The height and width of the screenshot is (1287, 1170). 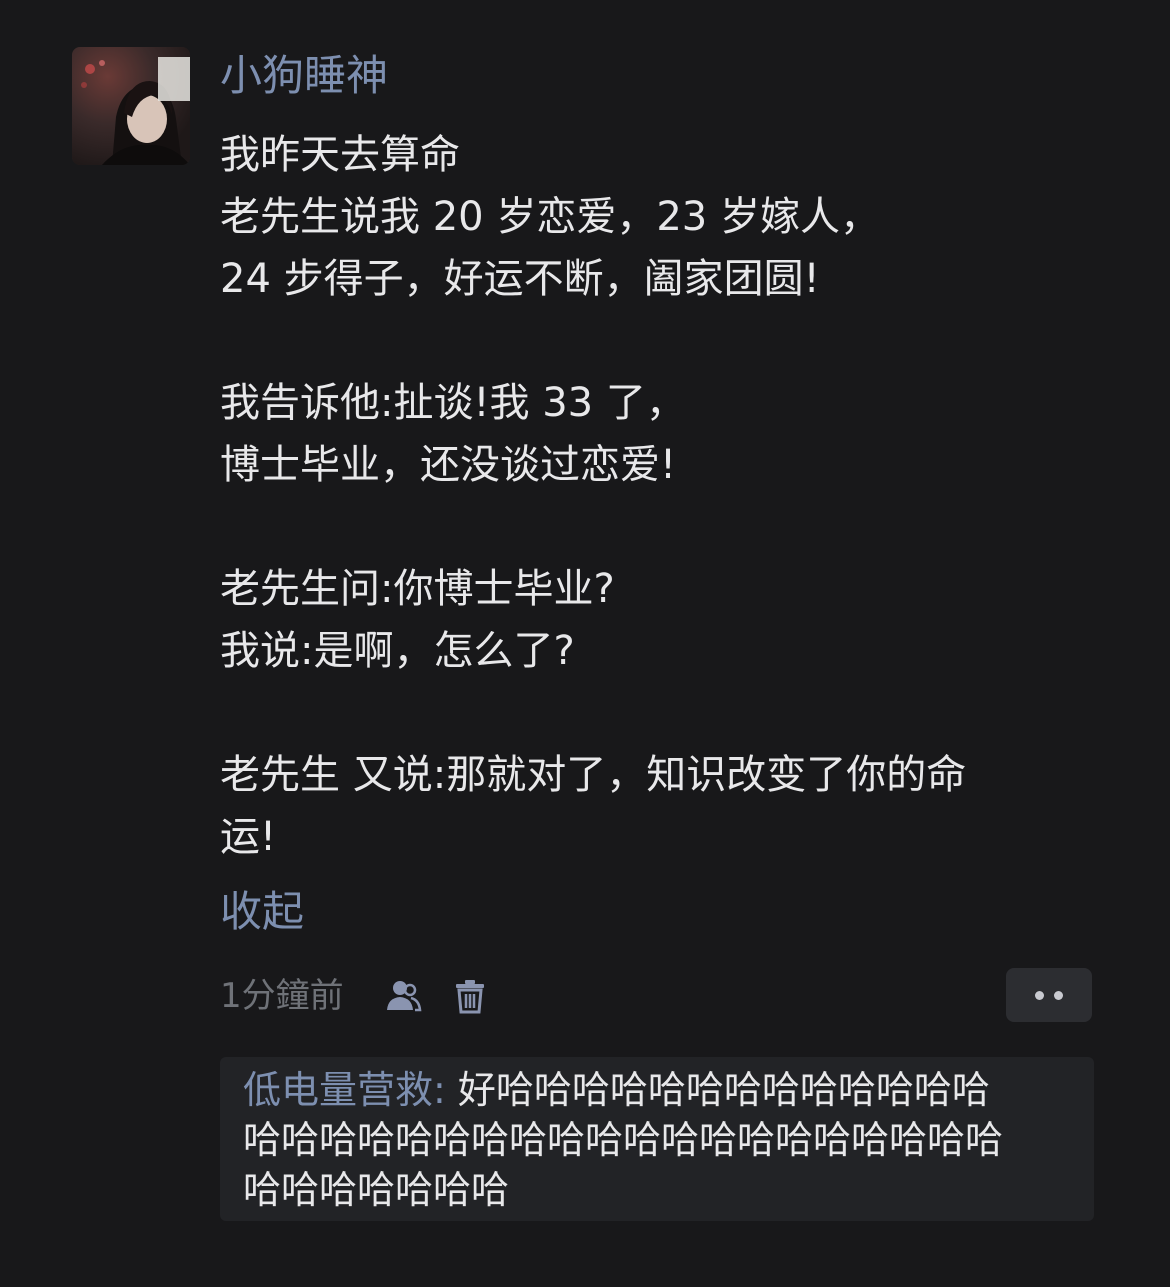 I want to click on reply-line: 低电量营救: 好哈哈哈哈哈哈哈哈哈哈哈哈哈, so click(x=663, y=1090).